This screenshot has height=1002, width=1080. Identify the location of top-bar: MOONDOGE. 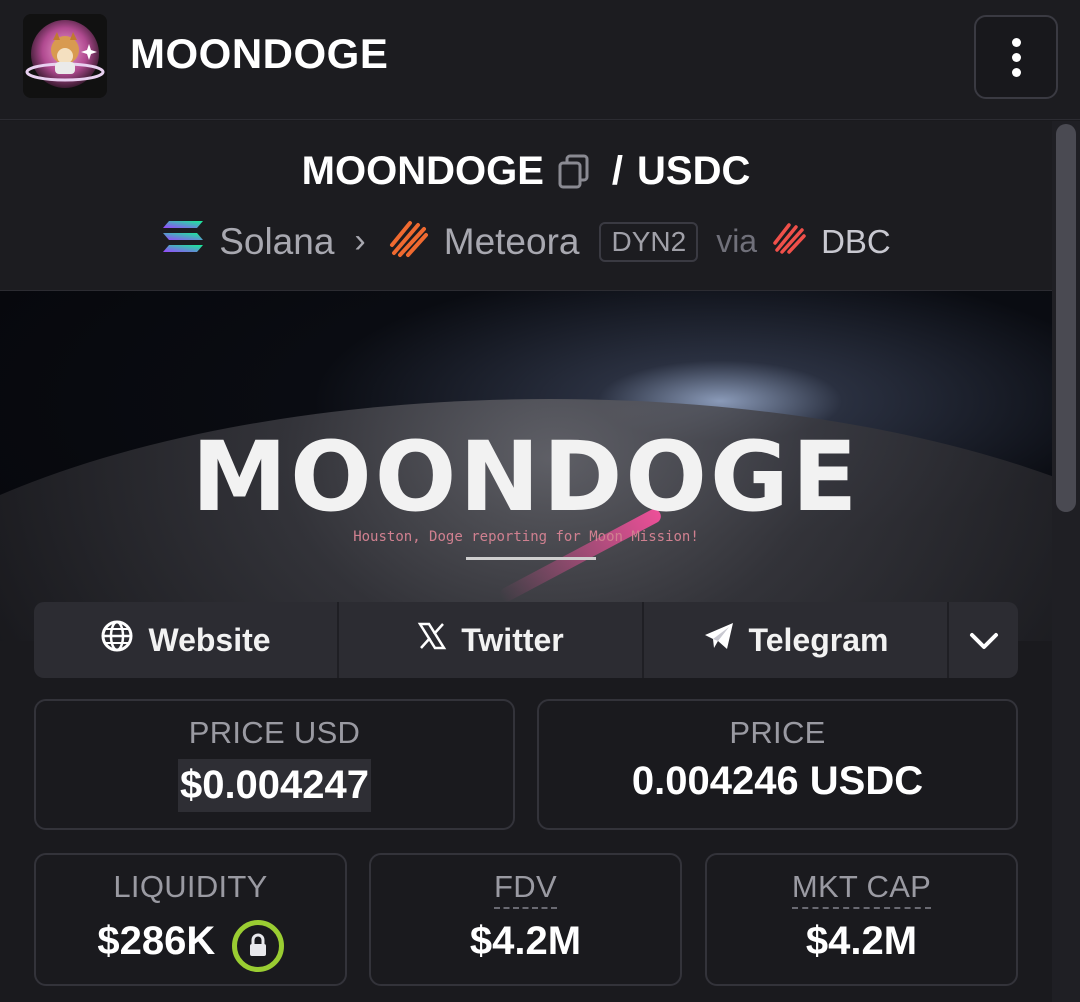
(540, 60).